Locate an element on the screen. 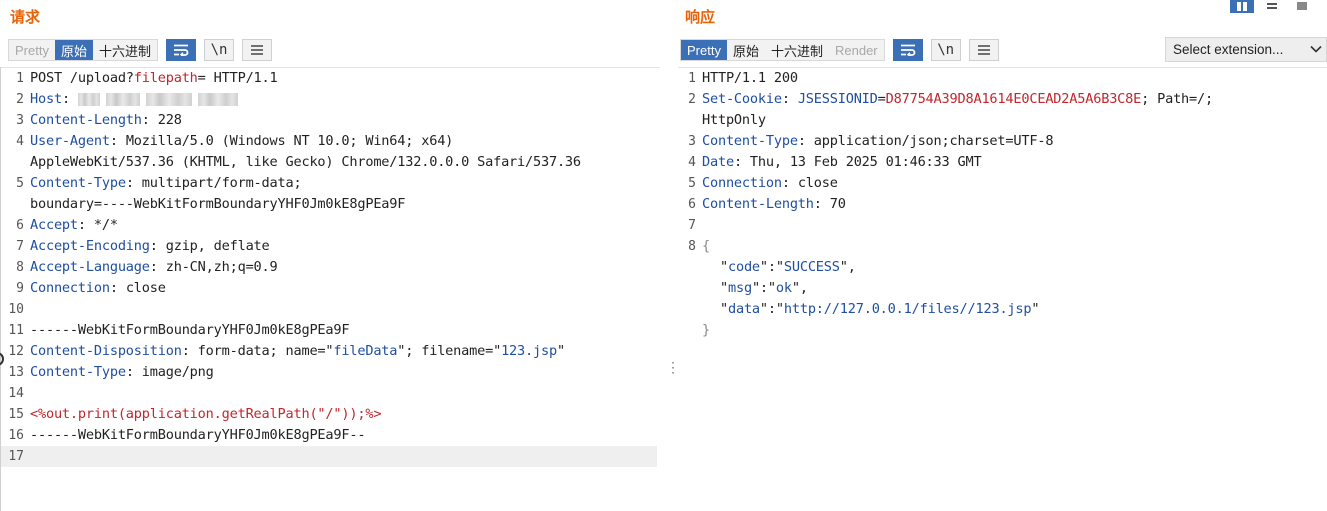 This screenshot has width=1327, height=511. request-title: 请求 is located at coordinates (25, 17).